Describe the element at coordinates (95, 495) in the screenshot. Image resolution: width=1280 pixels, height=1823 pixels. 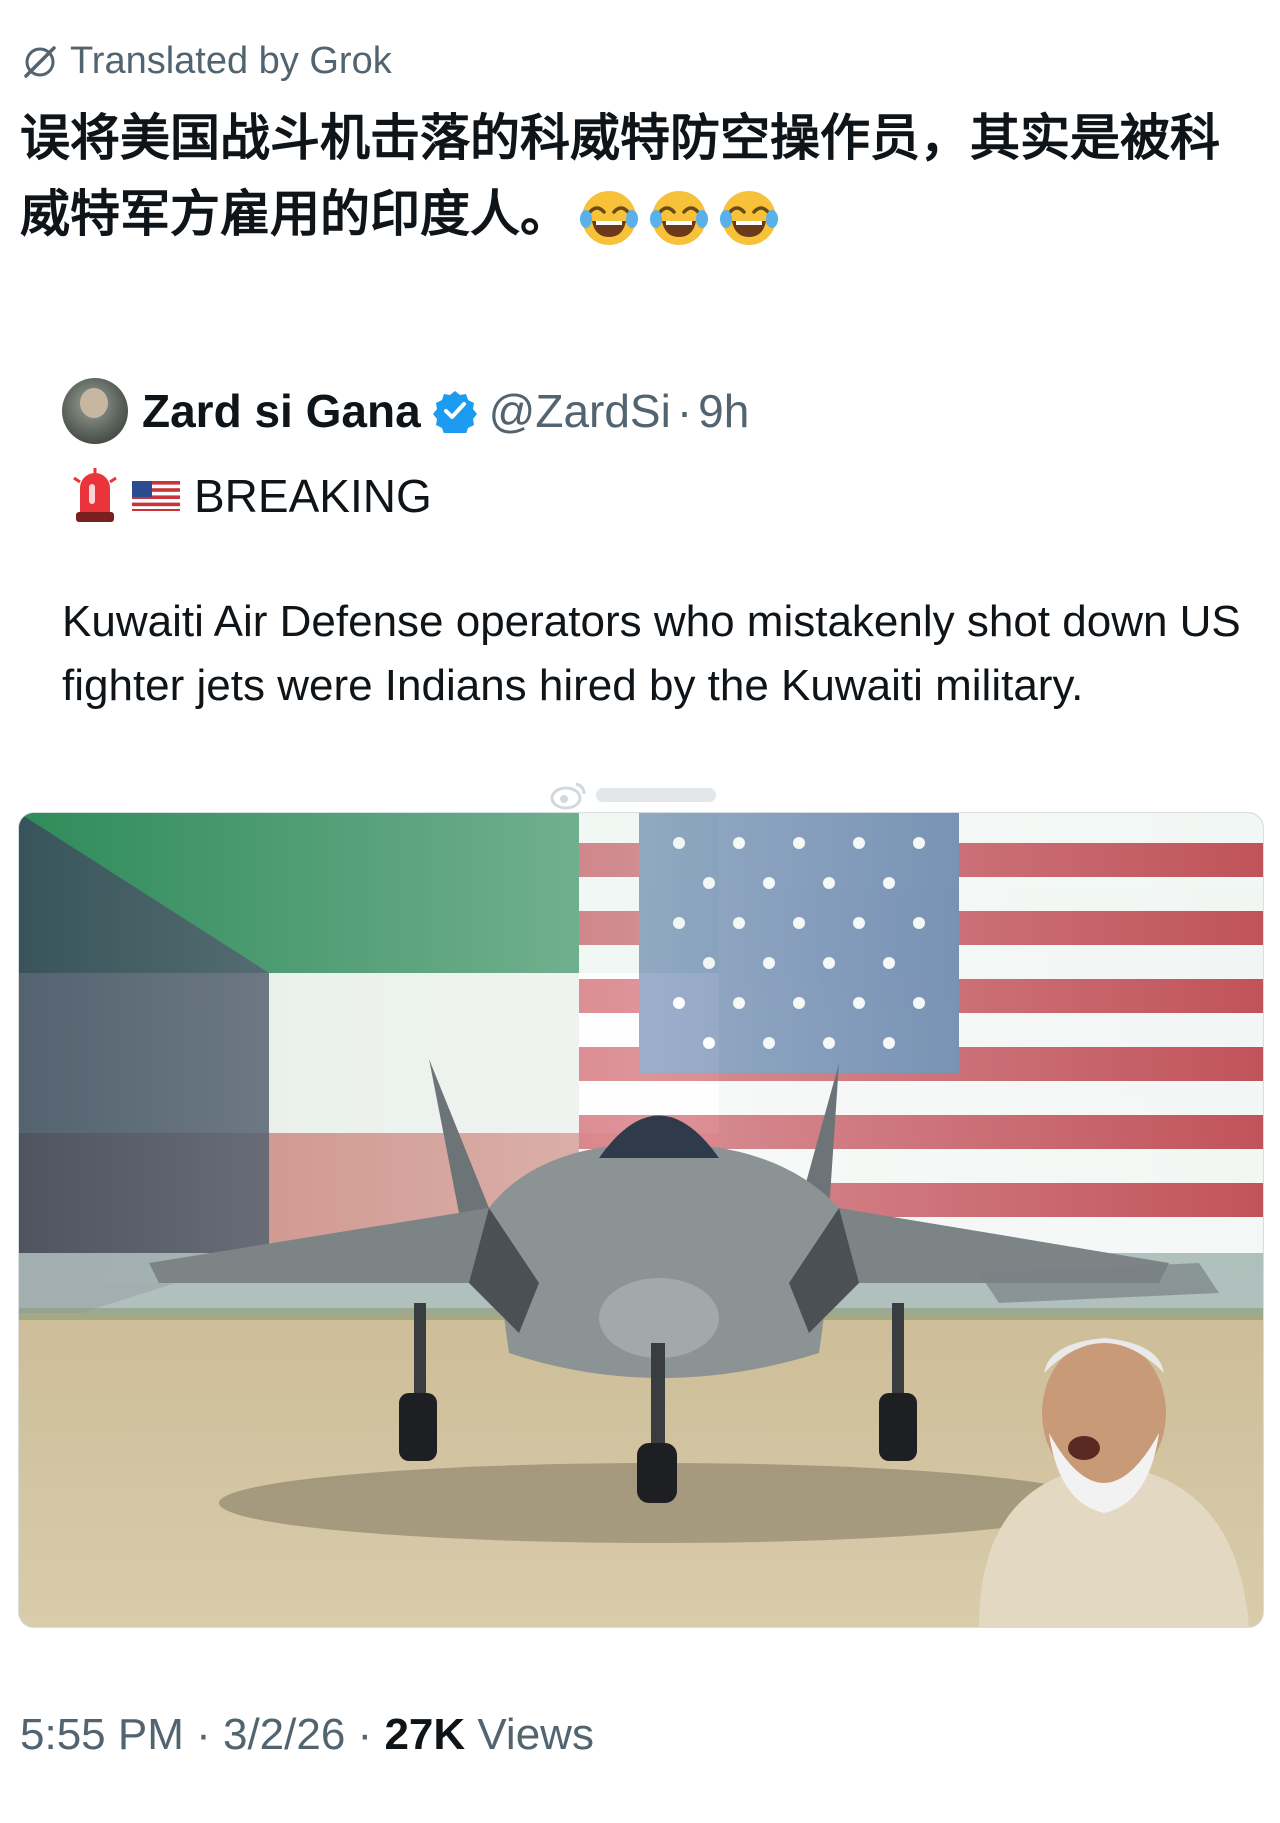
I see `police-light-icon` at that location.